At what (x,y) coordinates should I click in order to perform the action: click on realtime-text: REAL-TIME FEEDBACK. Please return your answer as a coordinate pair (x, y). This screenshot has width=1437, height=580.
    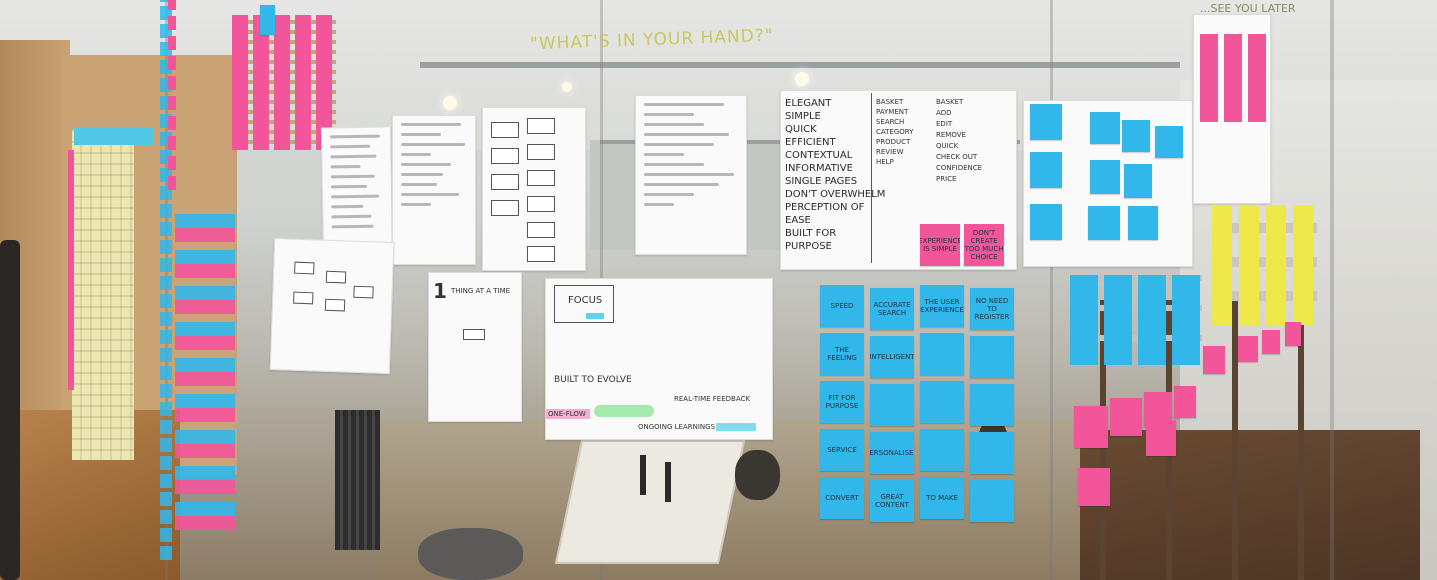
    Looking at the image, I should click on (712, 399).